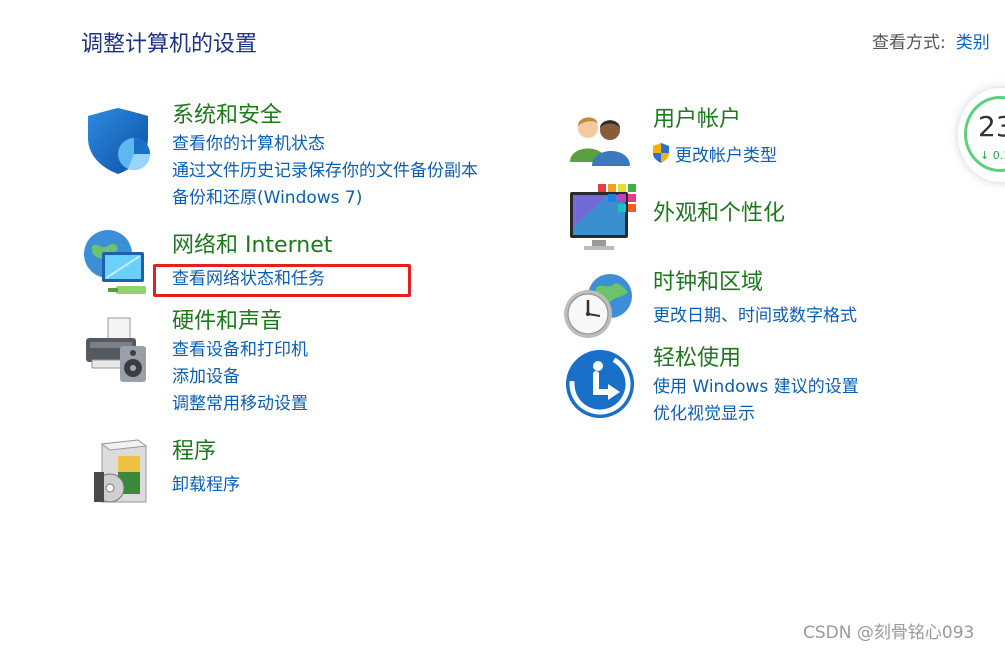  What do you see at coordinates (206, 485) in the screenshot?
I see `link-uninstall-program: 卸载程序` at bounding box center [206, 485].